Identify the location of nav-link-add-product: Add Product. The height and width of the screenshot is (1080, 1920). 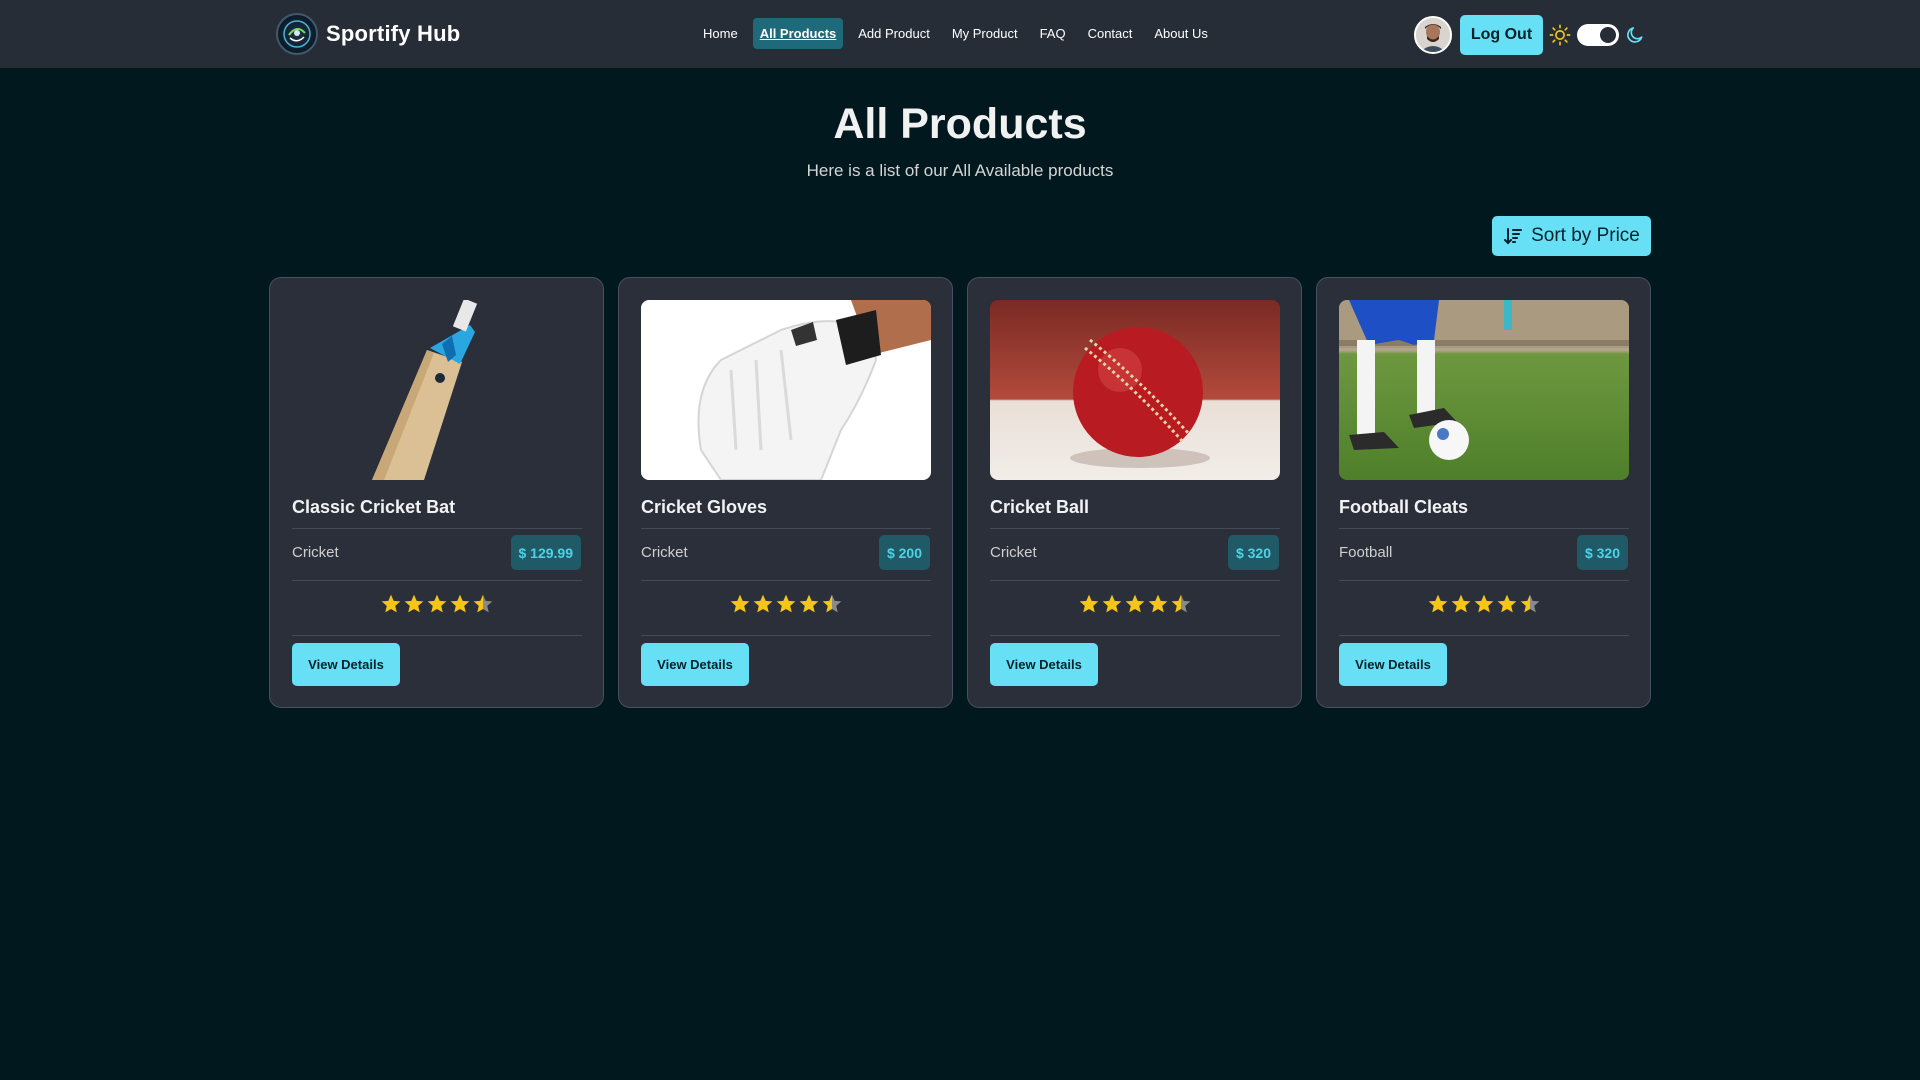
(894, 33).